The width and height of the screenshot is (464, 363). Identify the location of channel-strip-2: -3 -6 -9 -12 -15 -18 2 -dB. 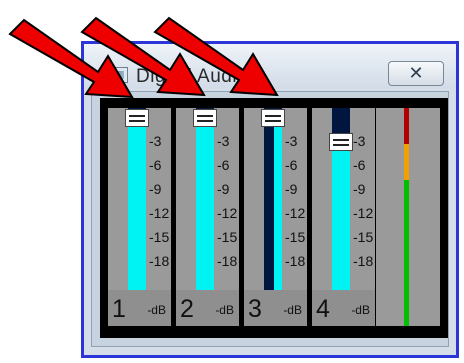
(207, 217).